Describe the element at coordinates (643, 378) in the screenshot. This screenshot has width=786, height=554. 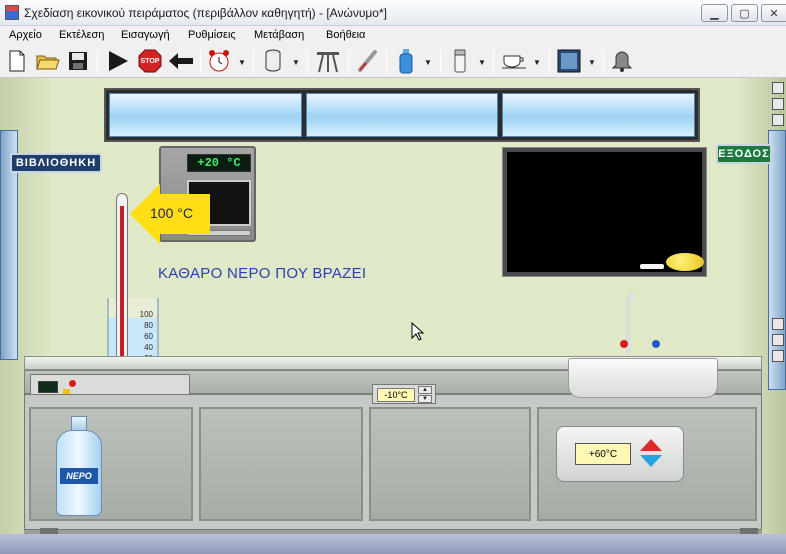
I see `sink` at that location.